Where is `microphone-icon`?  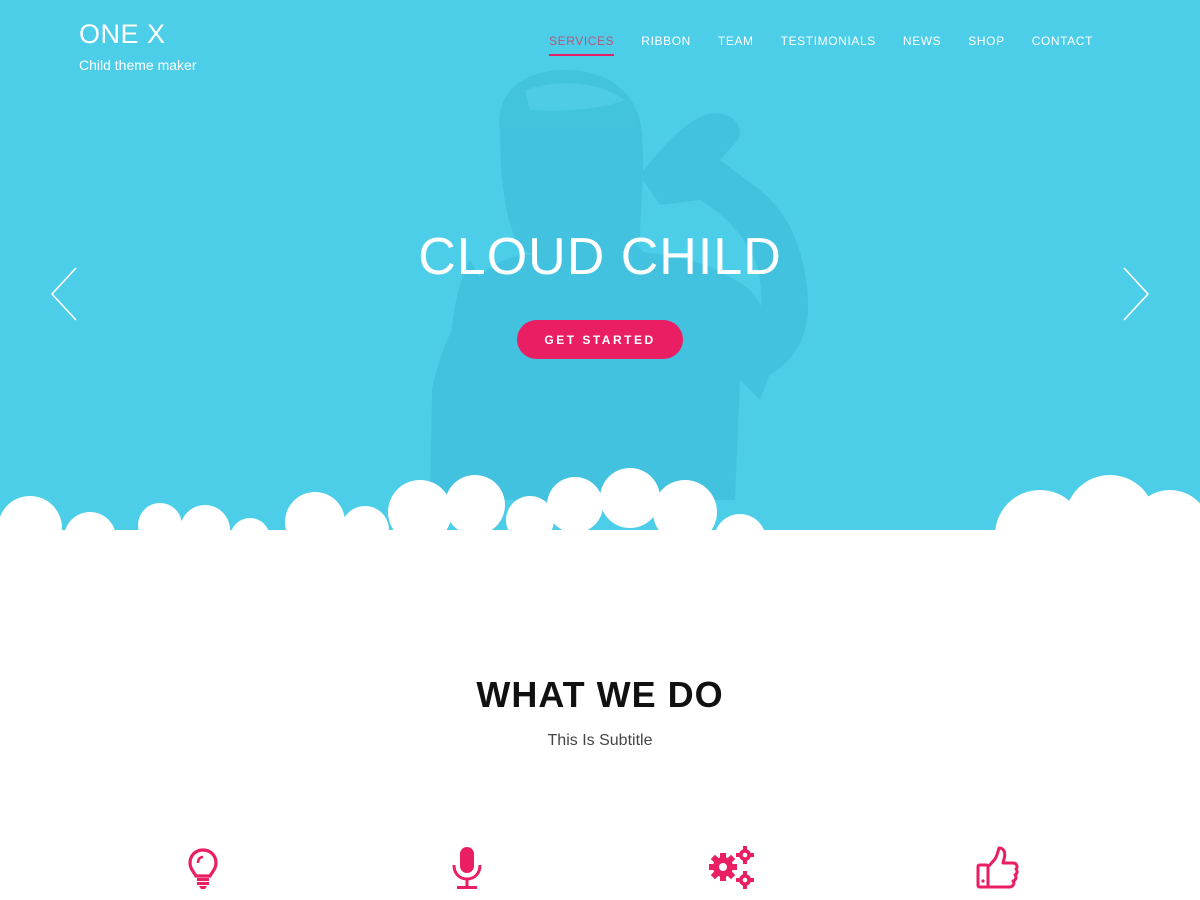
microphone-icon is located at coordinates (467, 868).